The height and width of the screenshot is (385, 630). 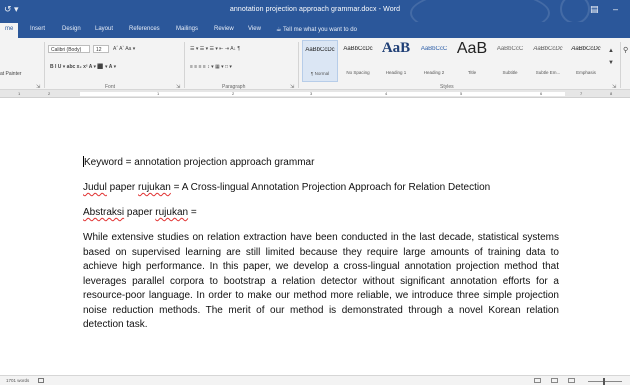 What do you see at coordinates (472, 72) in the screenshot?
I see `style-name: Title` at bounding box center [472, 72].